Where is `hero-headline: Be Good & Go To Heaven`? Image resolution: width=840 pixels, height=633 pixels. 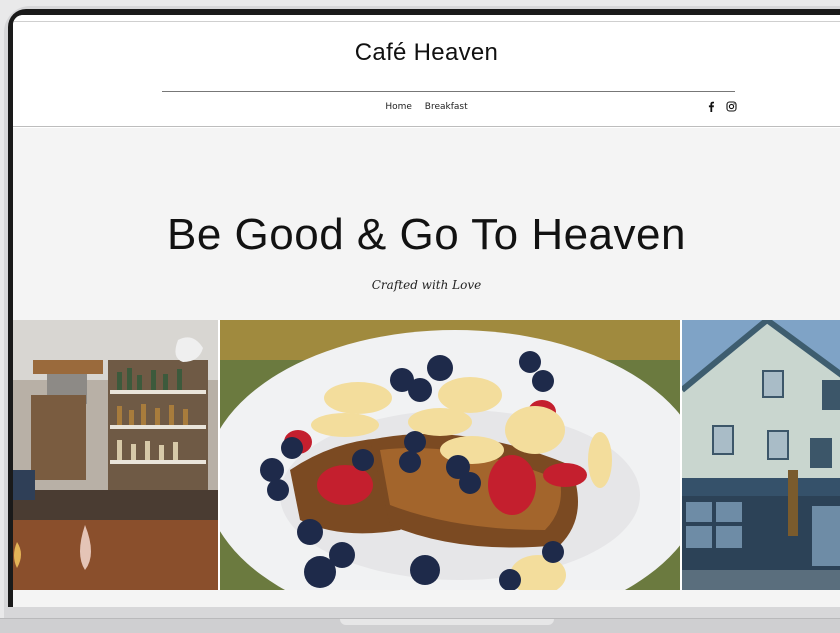
hero-headline: Be Good & Go To Heaven is located at coordinates (426, 234).